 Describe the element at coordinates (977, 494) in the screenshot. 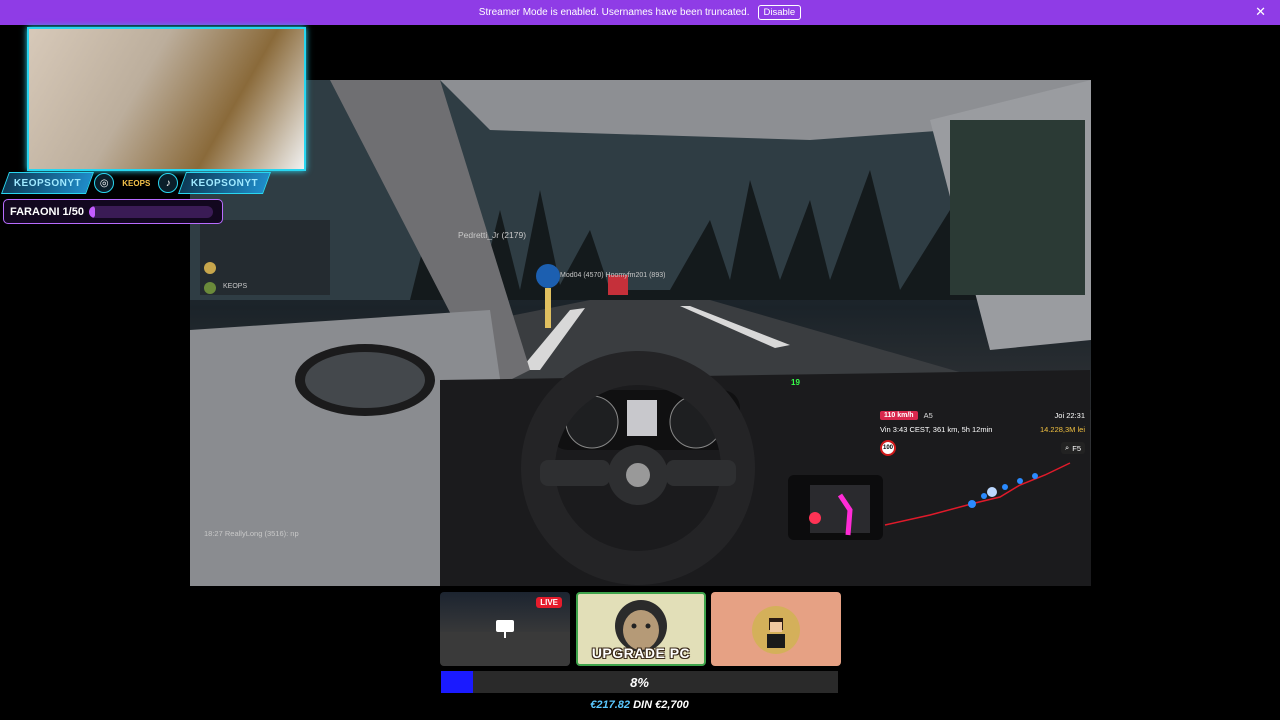

I see `route-minimap` at that location.